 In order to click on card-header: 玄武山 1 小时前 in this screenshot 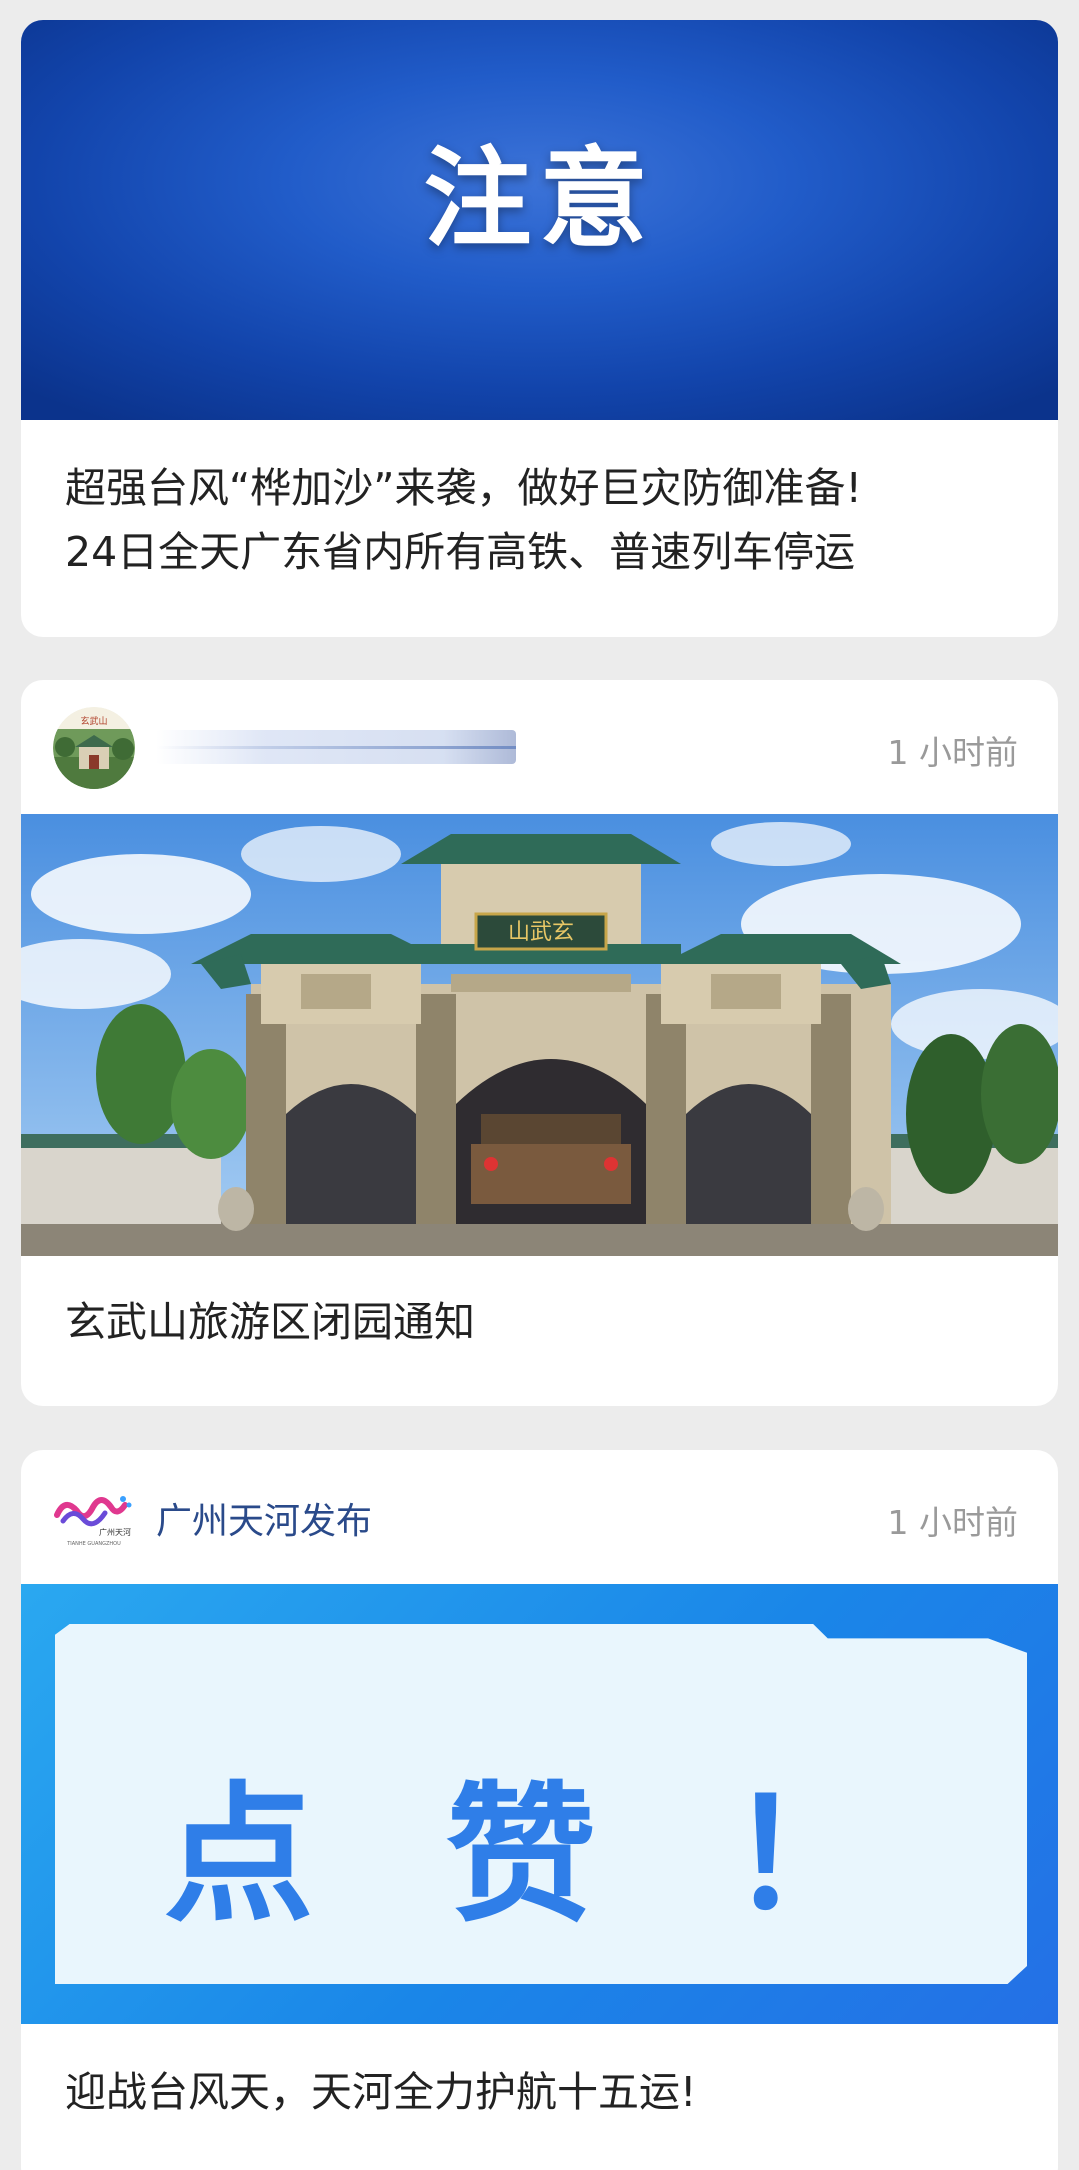, I will do `click(539, 747)`.